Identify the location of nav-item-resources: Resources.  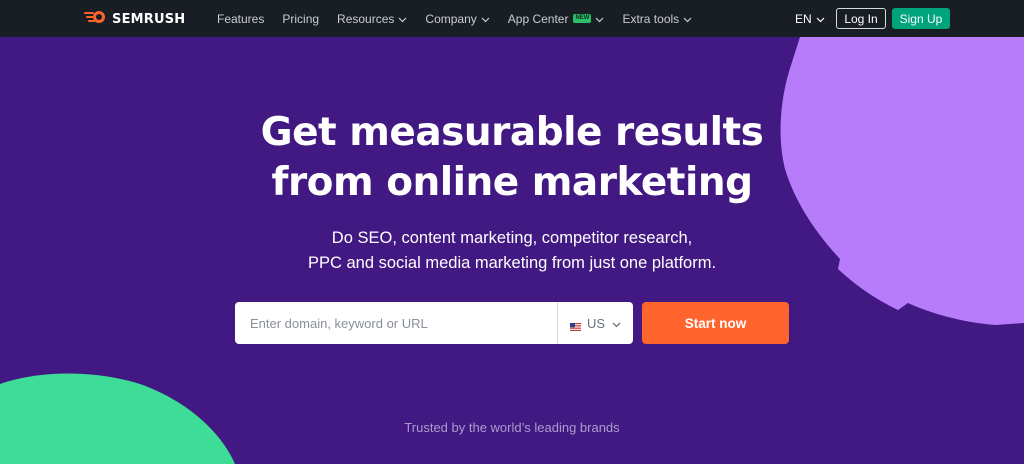
(372, 19).